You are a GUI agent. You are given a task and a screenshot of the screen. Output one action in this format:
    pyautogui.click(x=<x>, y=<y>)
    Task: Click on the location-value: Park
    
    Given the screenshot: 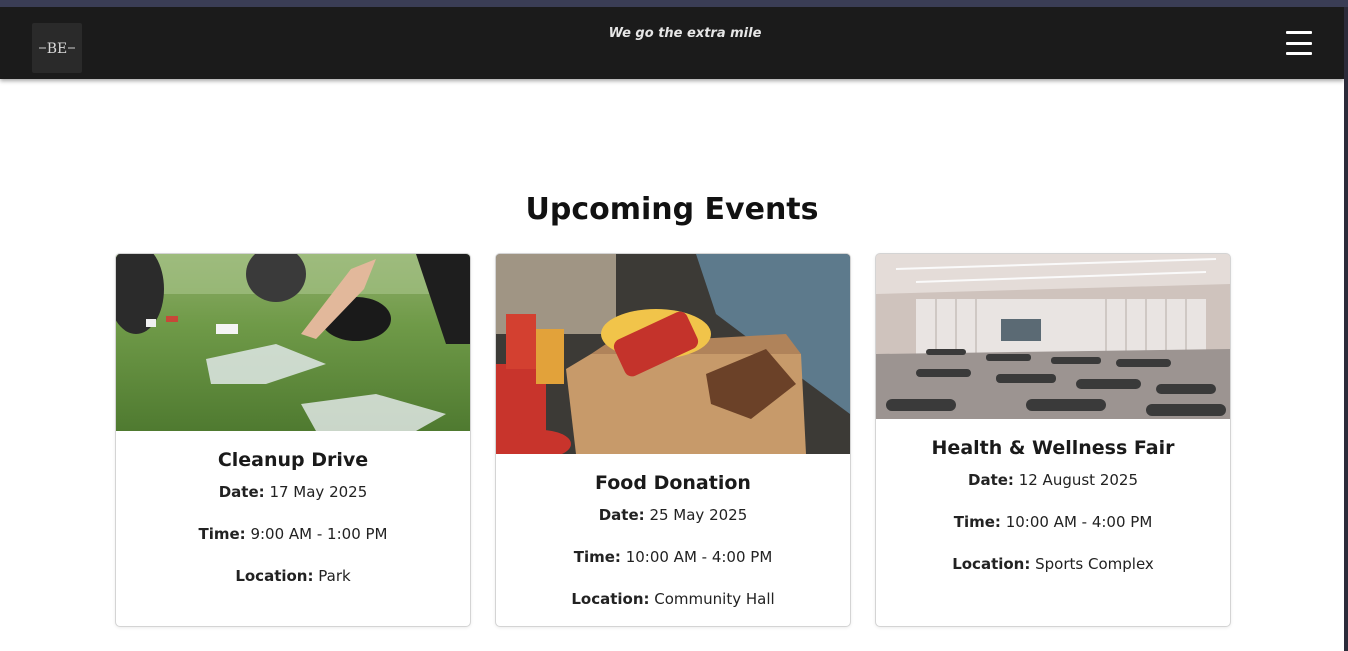 What is the action you would take?
    pyautogui.click(x=334, y=576)
    